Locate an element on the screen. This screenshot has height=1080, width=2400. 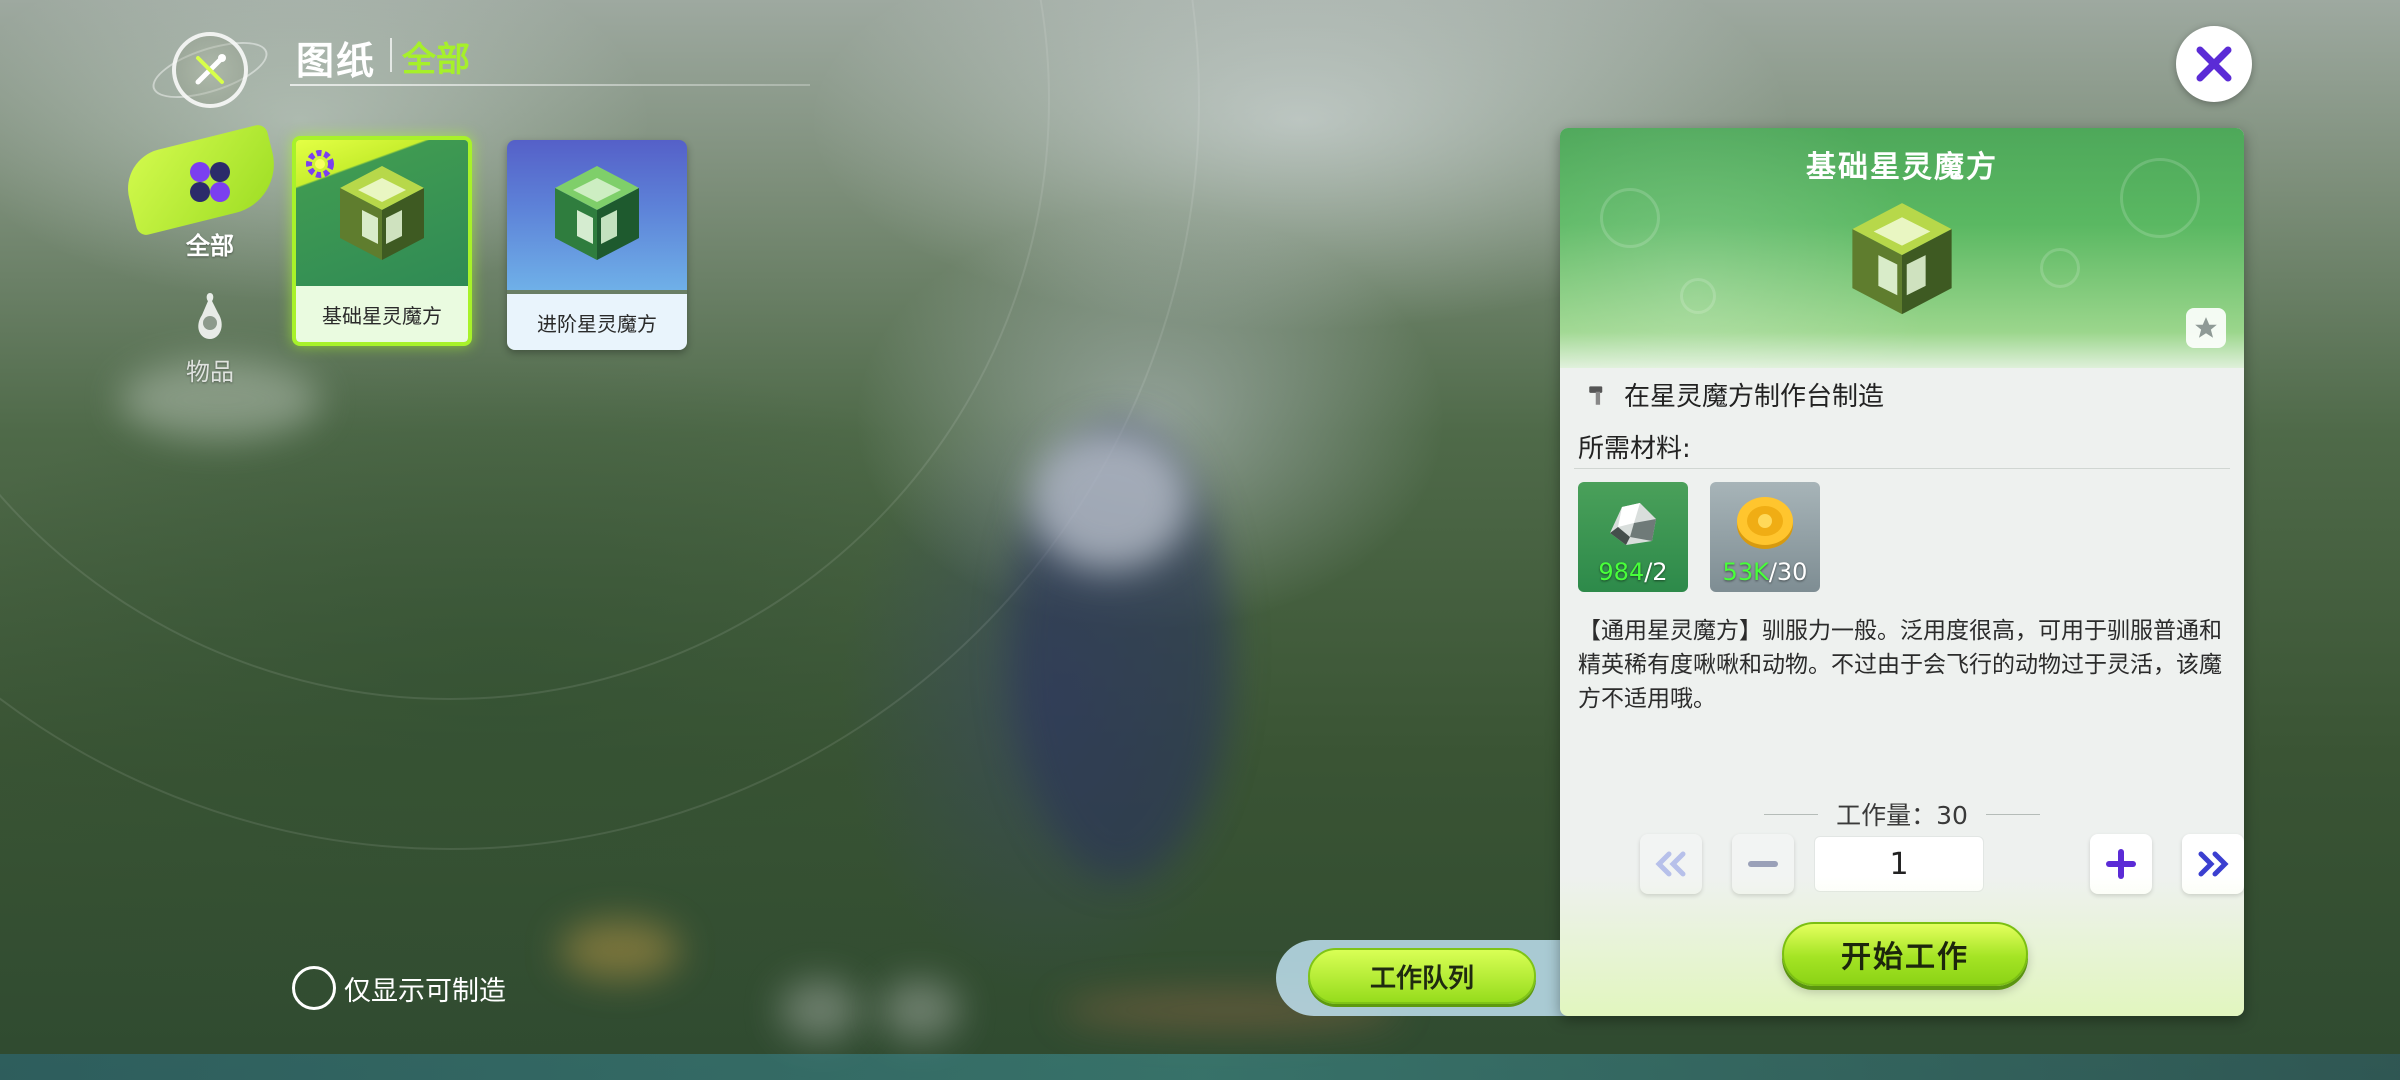
close-button is located at coordinates (2214, 64).